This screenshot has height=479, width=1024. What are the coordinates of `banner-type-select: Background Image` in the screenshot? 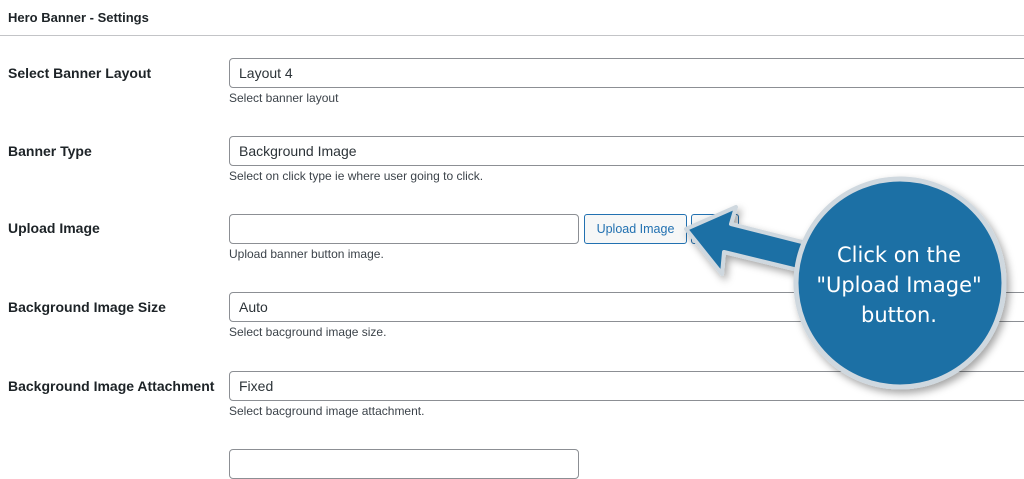 It's located at (626, 151).